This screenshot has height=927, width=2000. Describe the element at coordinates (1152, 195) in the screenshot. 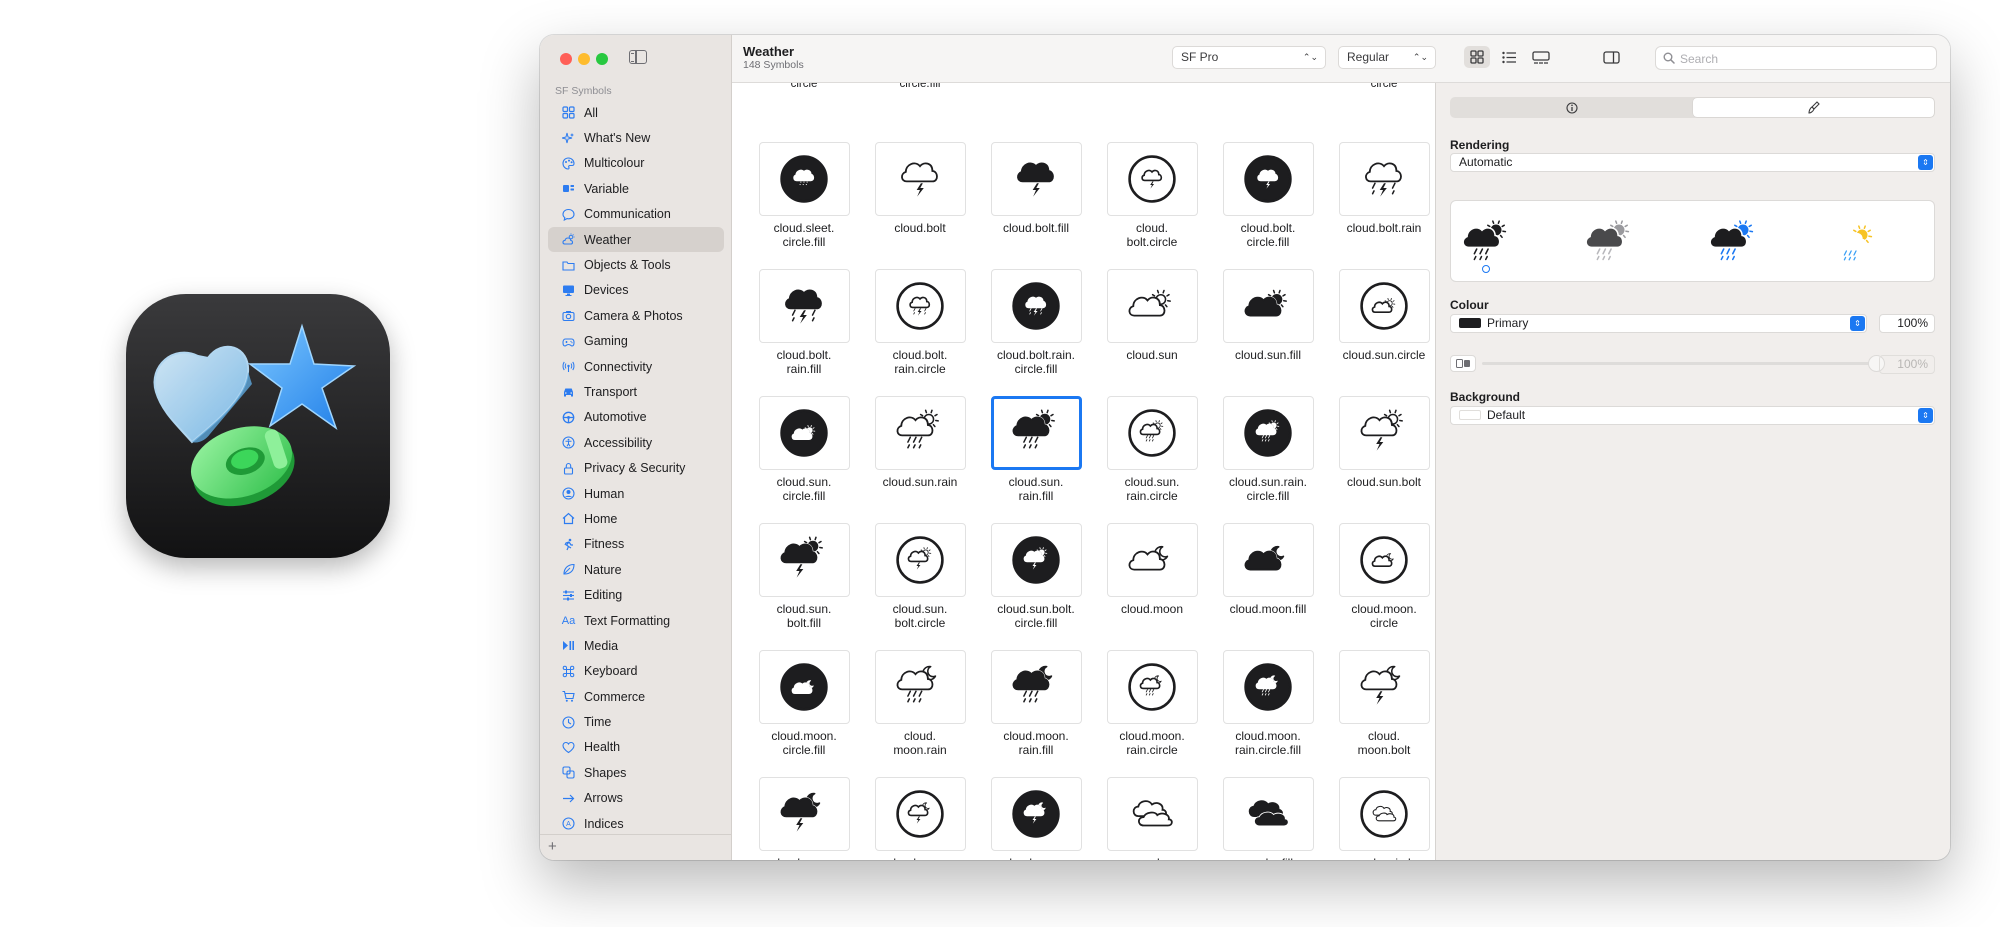

I see `symbol-tile: cloud. bolt.circle` at that location.